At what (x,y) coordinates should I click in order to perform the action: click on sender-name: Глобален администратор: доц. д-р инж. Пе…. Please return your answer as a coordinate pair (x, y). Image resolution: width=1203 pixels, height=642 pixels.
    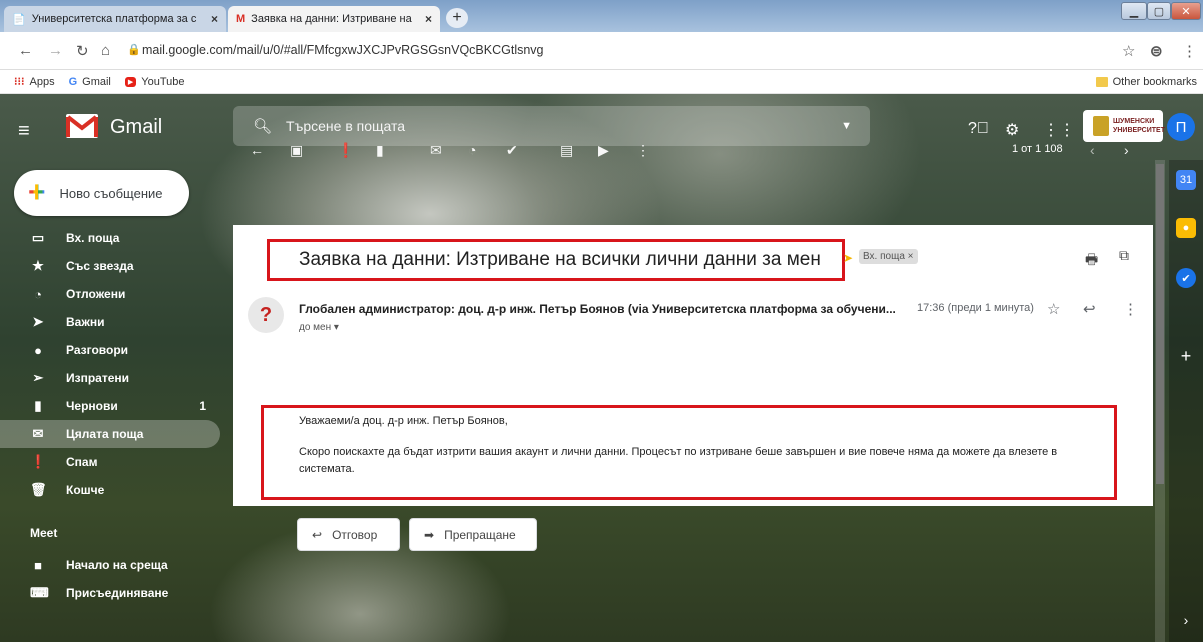
    Looking at the image, I should click on (597, 309).